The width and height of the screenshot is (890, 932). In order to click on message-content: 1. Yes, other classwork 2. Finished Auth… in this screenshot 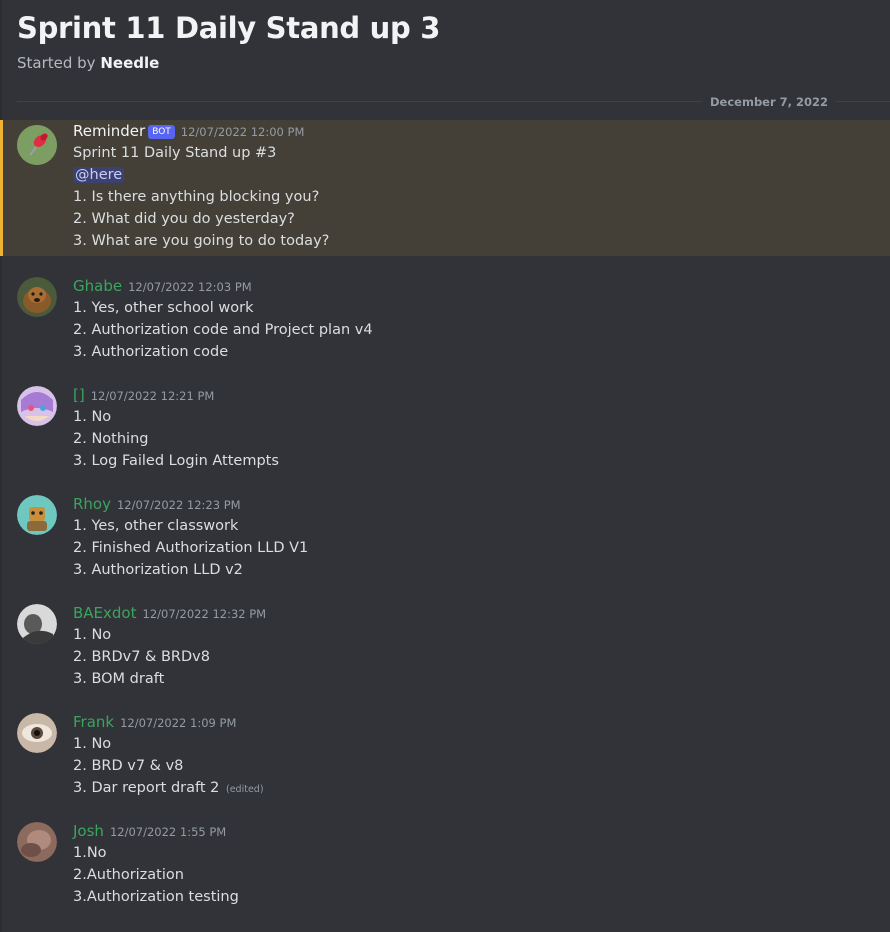, I will do `click(190, 548)`.